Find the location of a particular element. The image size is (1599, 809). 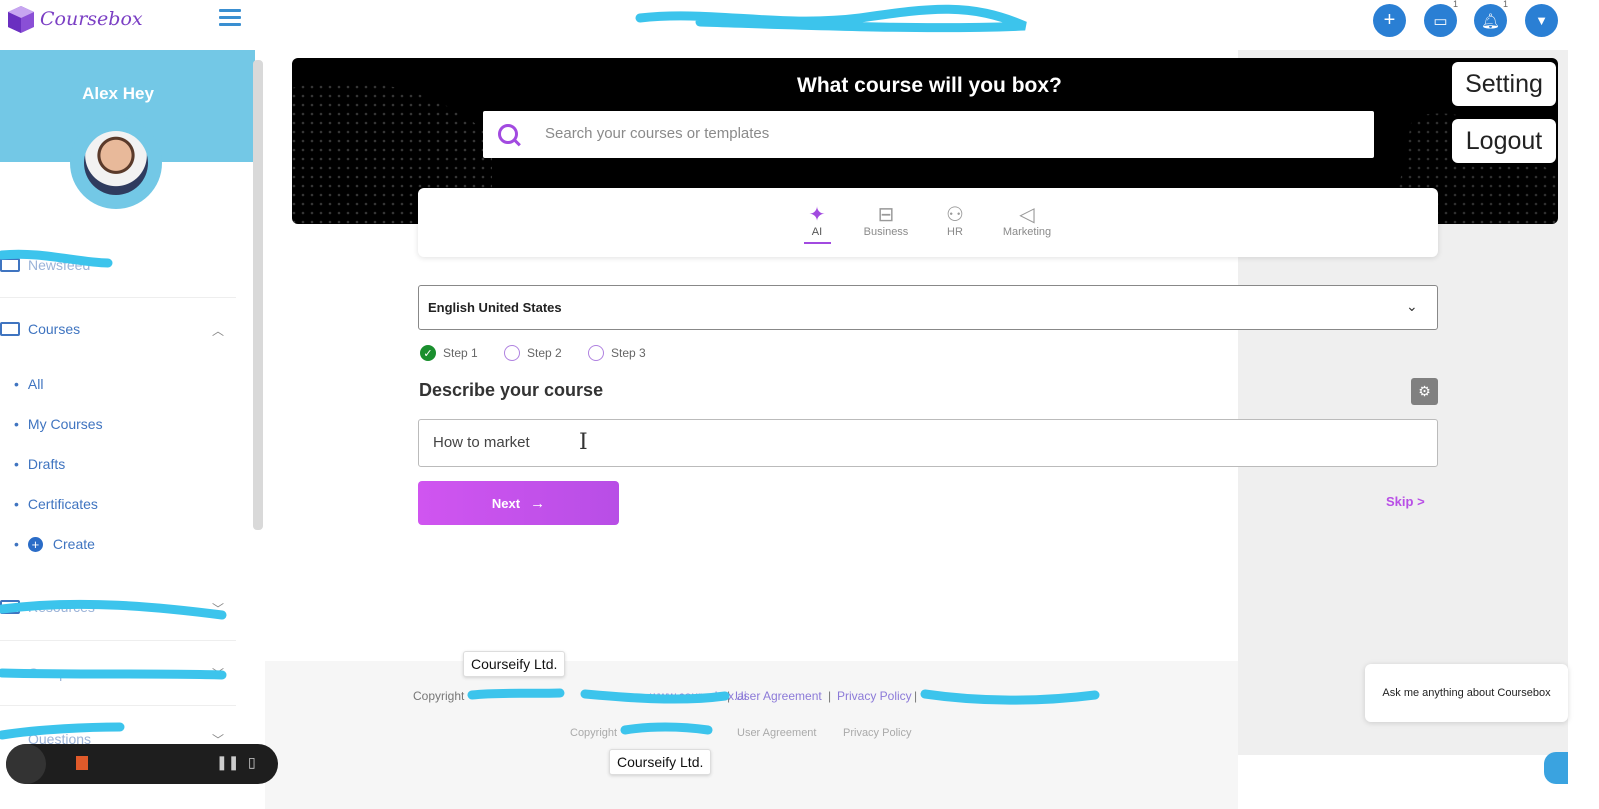

tab-label: Marketing is located at coordinates (1027, 232).